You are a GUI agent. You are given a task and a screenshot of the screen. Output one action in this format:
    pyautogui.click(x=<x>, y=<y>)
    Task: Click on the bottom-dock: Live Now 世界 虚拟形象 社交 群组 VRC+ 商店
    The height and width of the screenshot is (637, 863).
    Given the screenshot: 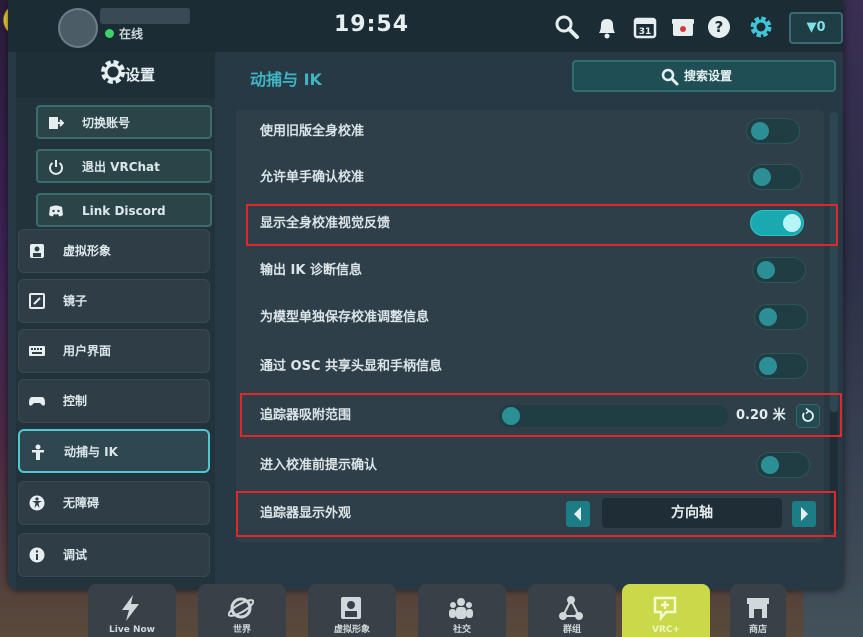 What is the action you would take?
    pyautogui.click(x=431, y=610)
    